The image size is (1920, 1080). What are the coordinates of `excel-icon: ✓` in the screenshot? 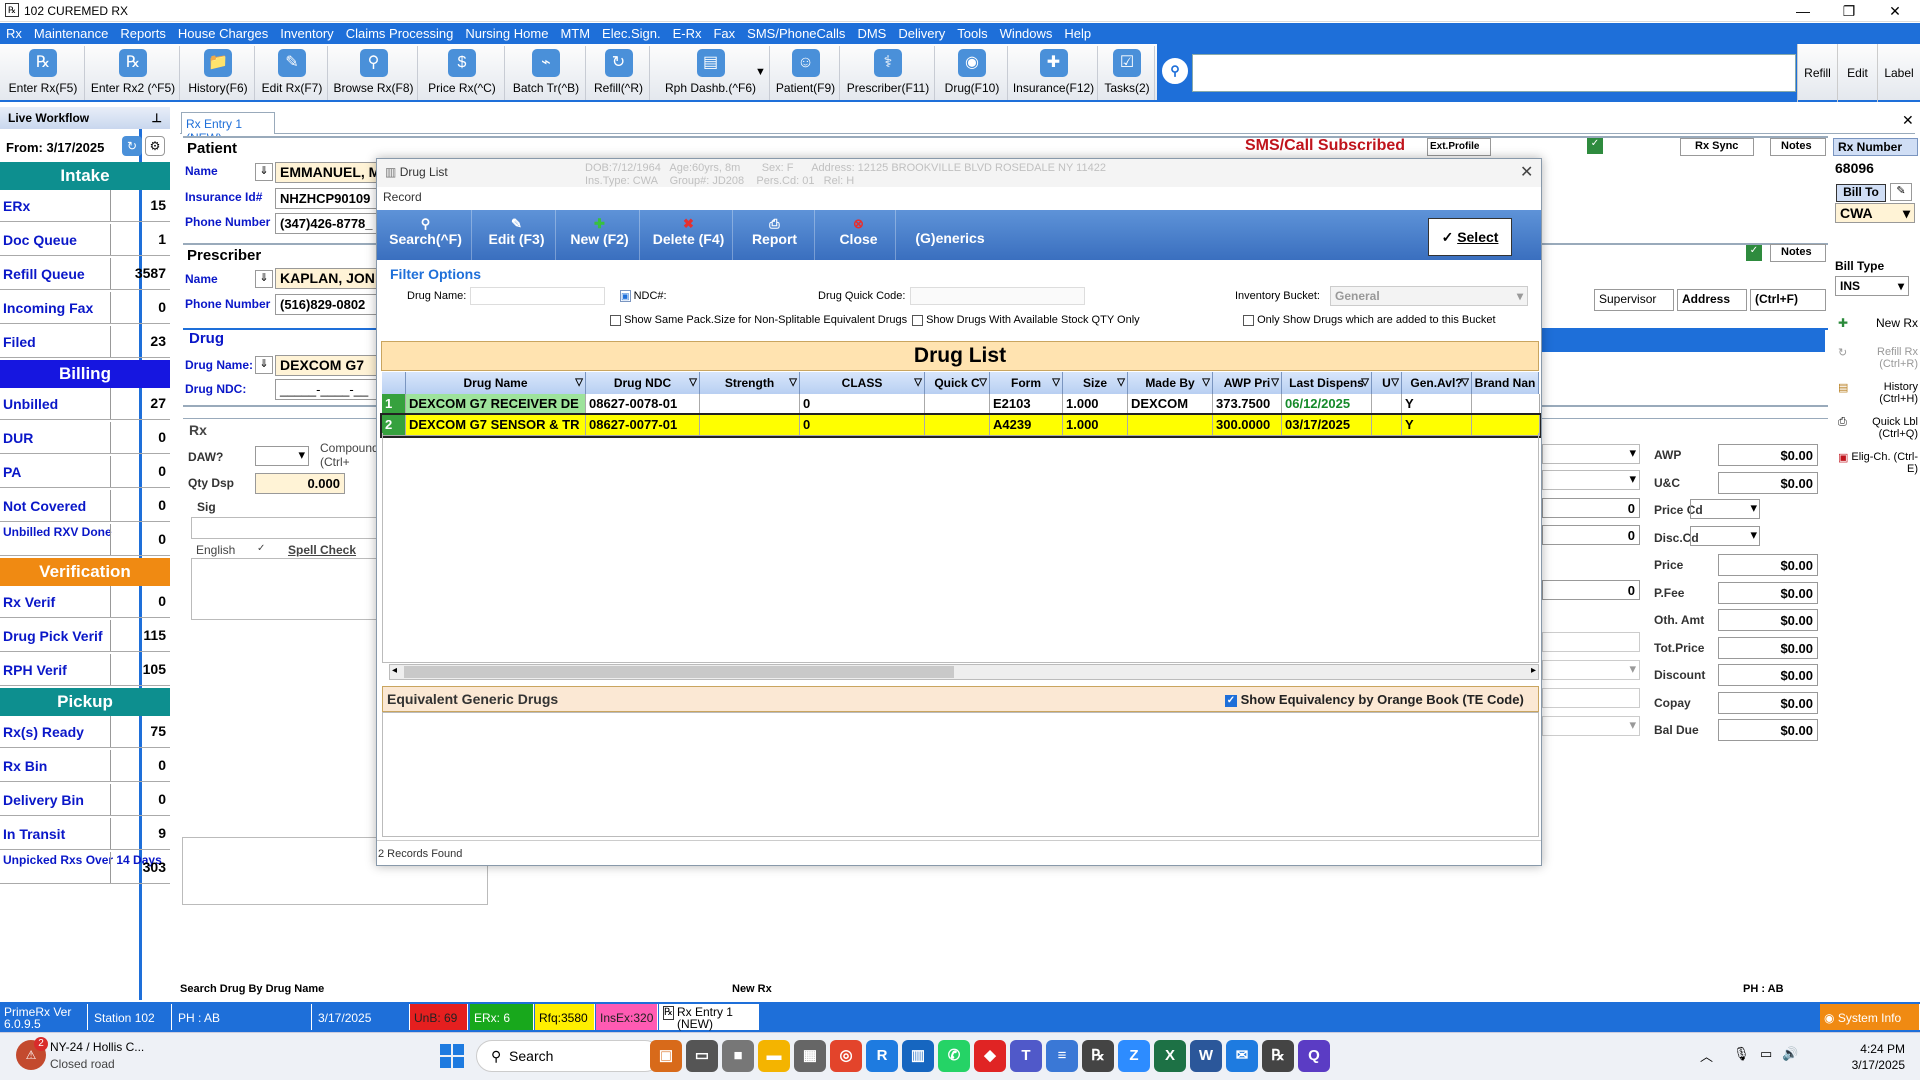 It's located at (1595, 146).